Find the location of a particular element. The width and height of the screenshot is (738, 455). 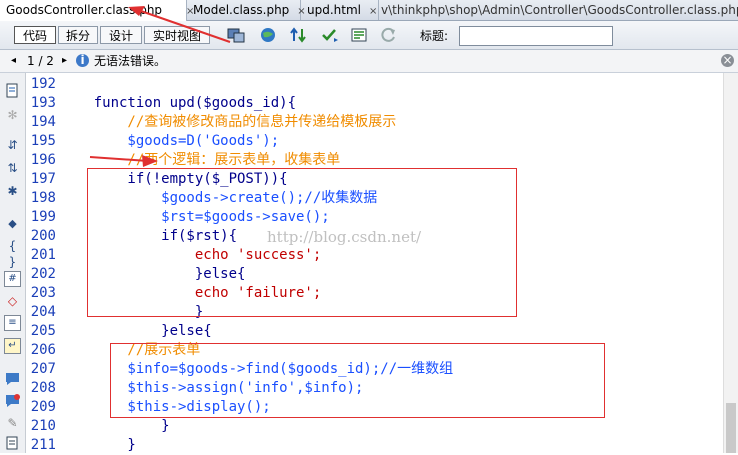

annotation-arrows is located at coordinates (160, 86).